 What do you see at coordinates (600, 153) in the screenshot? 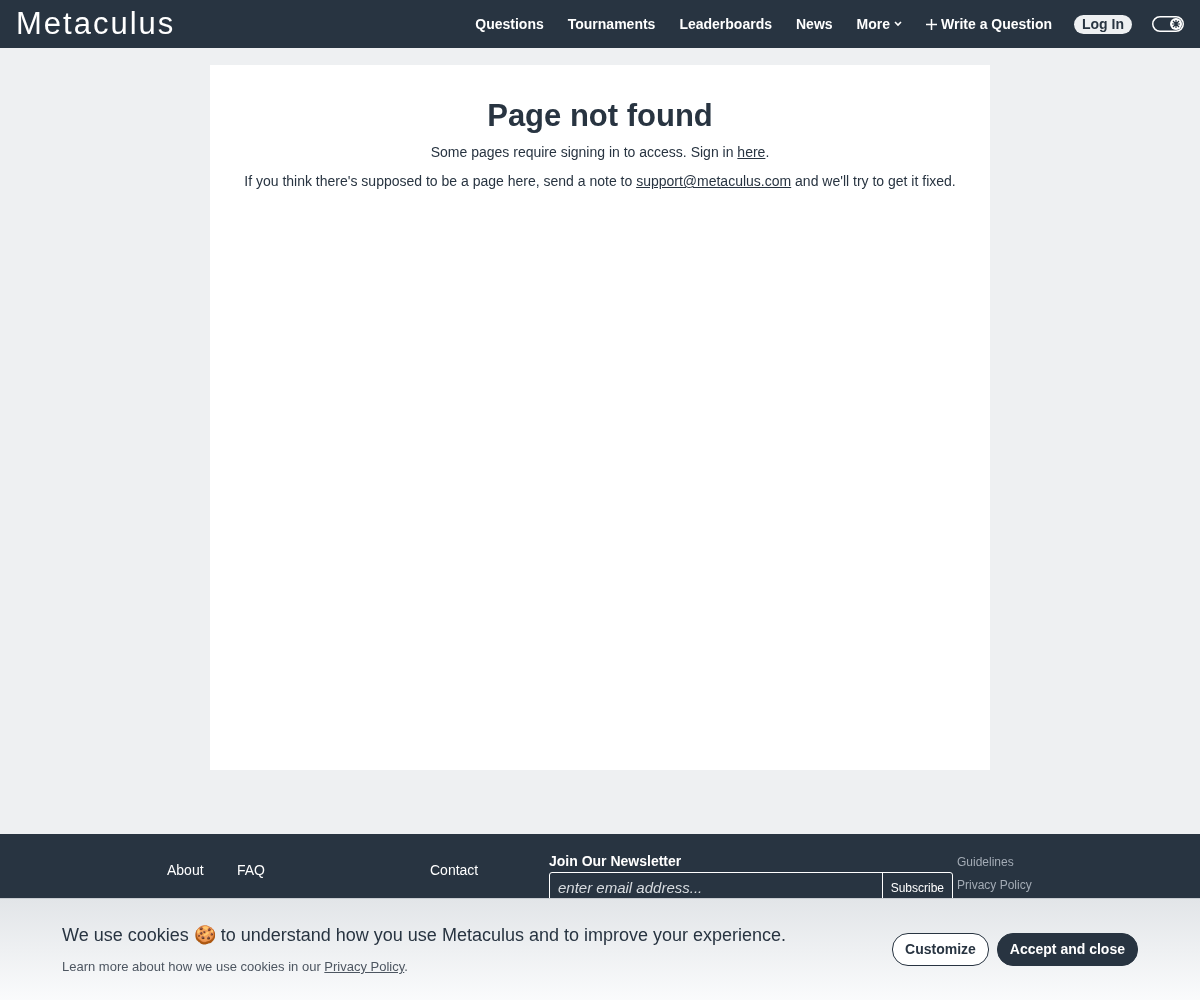
I see `message-text: Some pages require signing in to access. Sign in here.` at bounding box center [600, 153].